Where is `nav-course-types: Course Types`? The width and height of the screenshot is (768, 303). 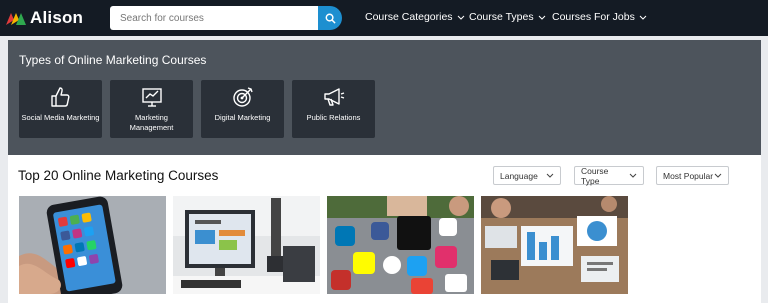 nav-course-types: Course Types is located at coordinates (507, 17).